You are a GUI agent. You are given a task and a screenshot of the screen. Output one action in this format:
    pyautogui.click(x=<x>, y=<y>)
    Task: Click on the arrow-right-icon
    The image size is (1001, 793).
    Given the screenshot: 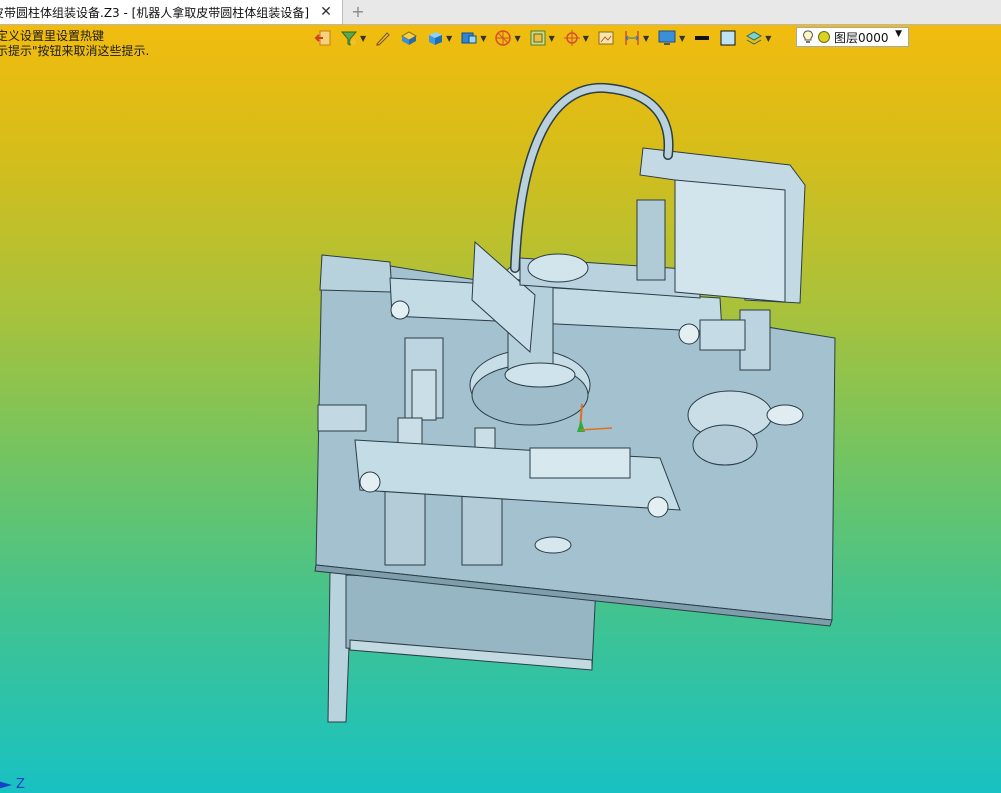 What is the action you would take?
    pyautogui.click(x=6, y=784)
    